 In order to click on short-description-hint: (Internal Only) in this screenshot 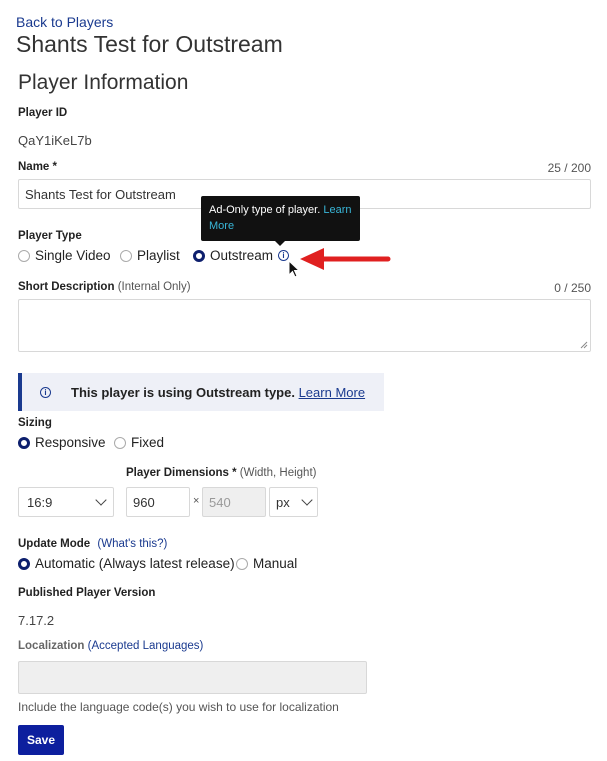, I will do `click(154, 287)`.